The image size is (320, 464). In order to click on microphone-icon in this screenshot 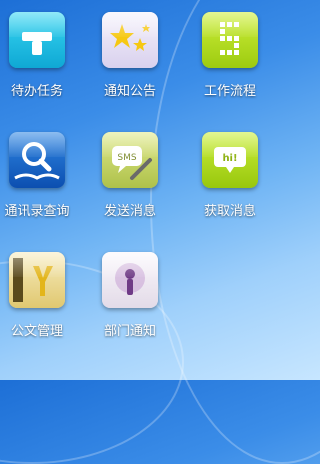, I will do `click(130, 280)`.